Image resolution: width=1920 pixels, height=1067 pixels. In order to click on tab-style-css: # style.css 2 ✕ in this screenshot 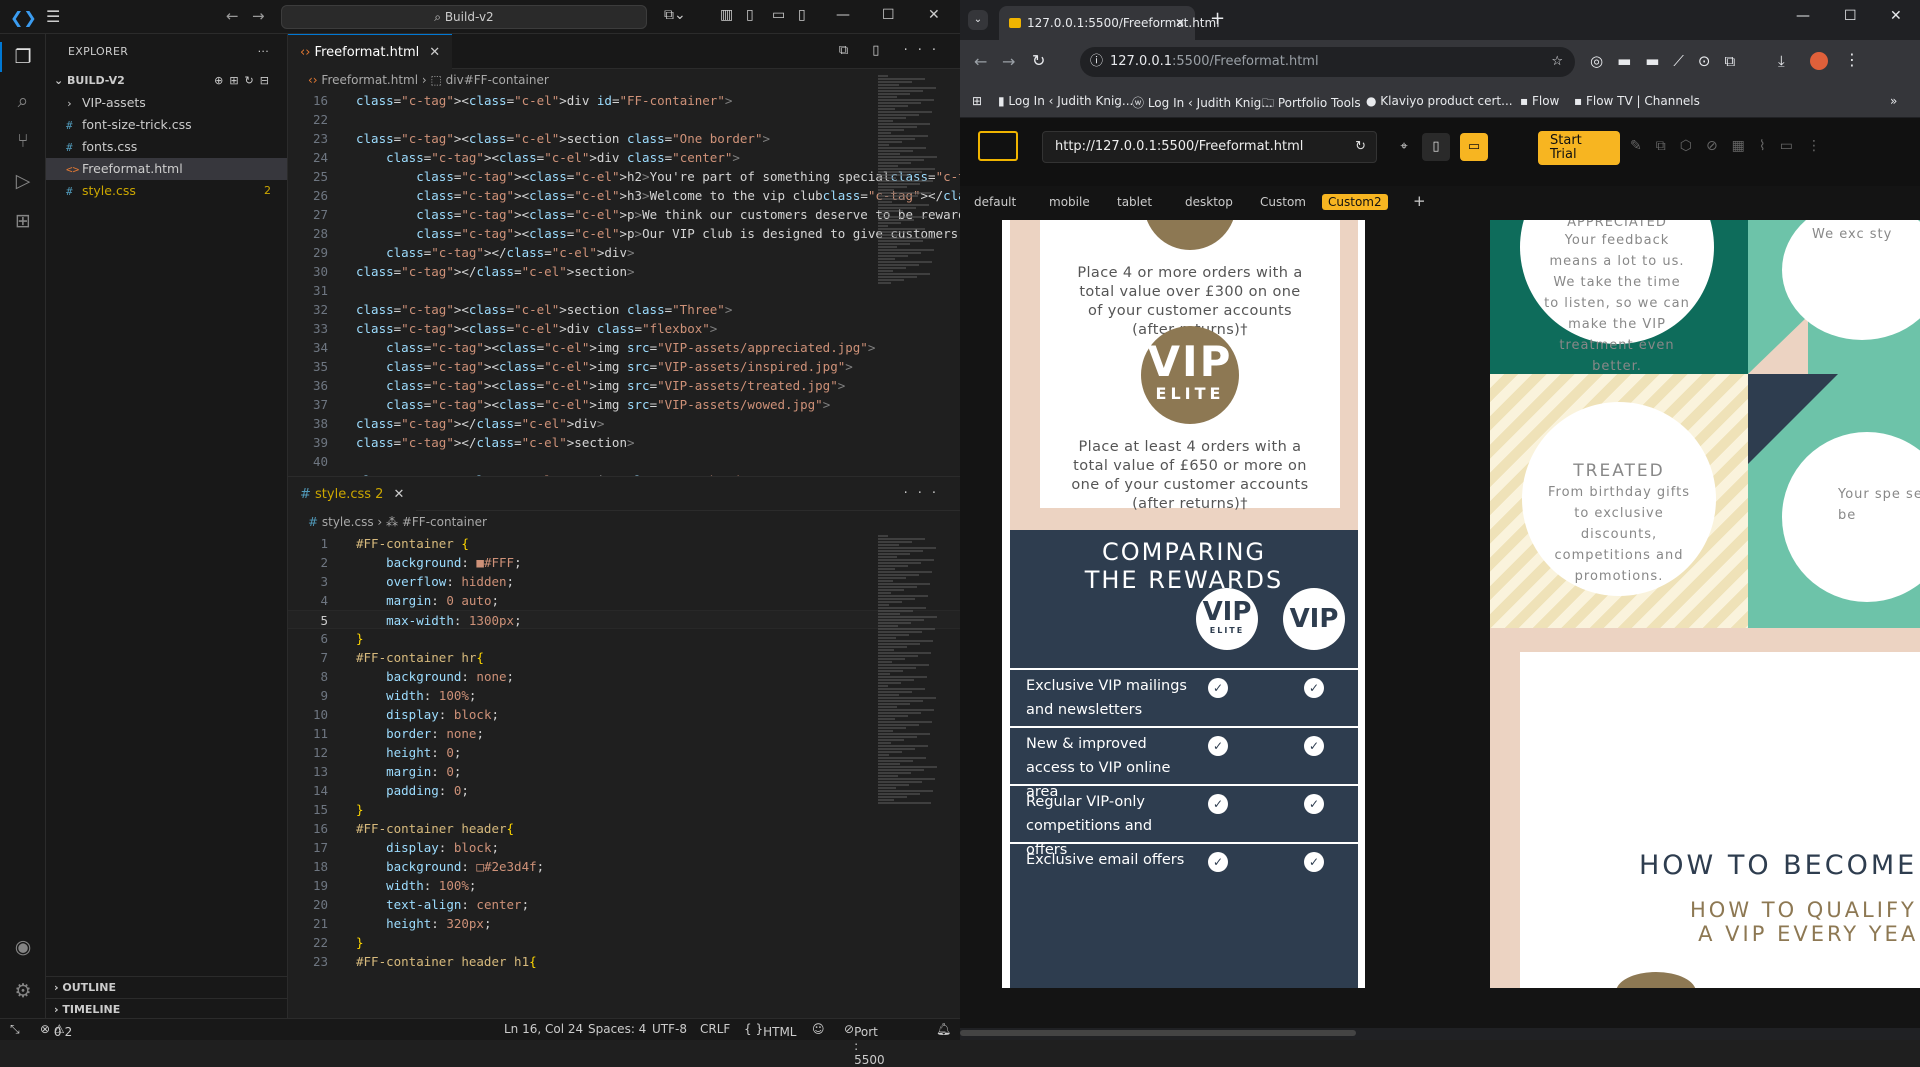, I will do `click(352, 494)`.